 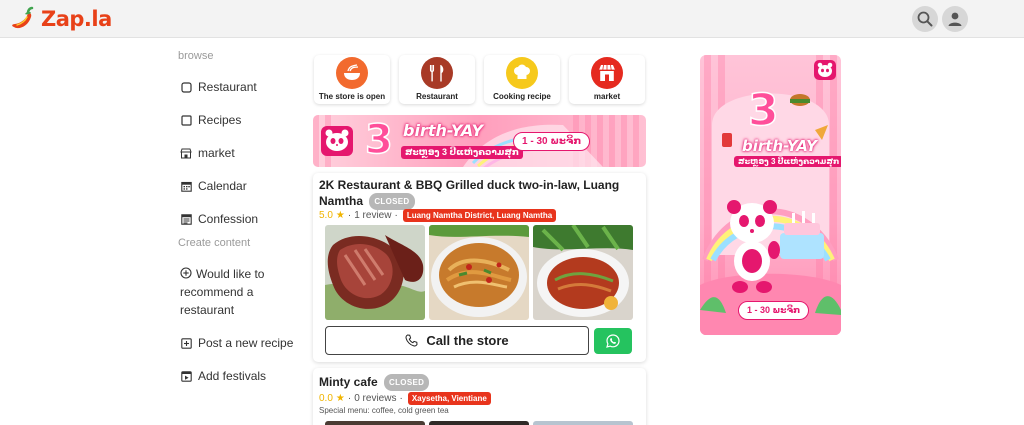 I want to click on listing-meta: 0.0 ★ · 0 reviews · Xaysetha, Vientiane, so click(x=405, y=398).